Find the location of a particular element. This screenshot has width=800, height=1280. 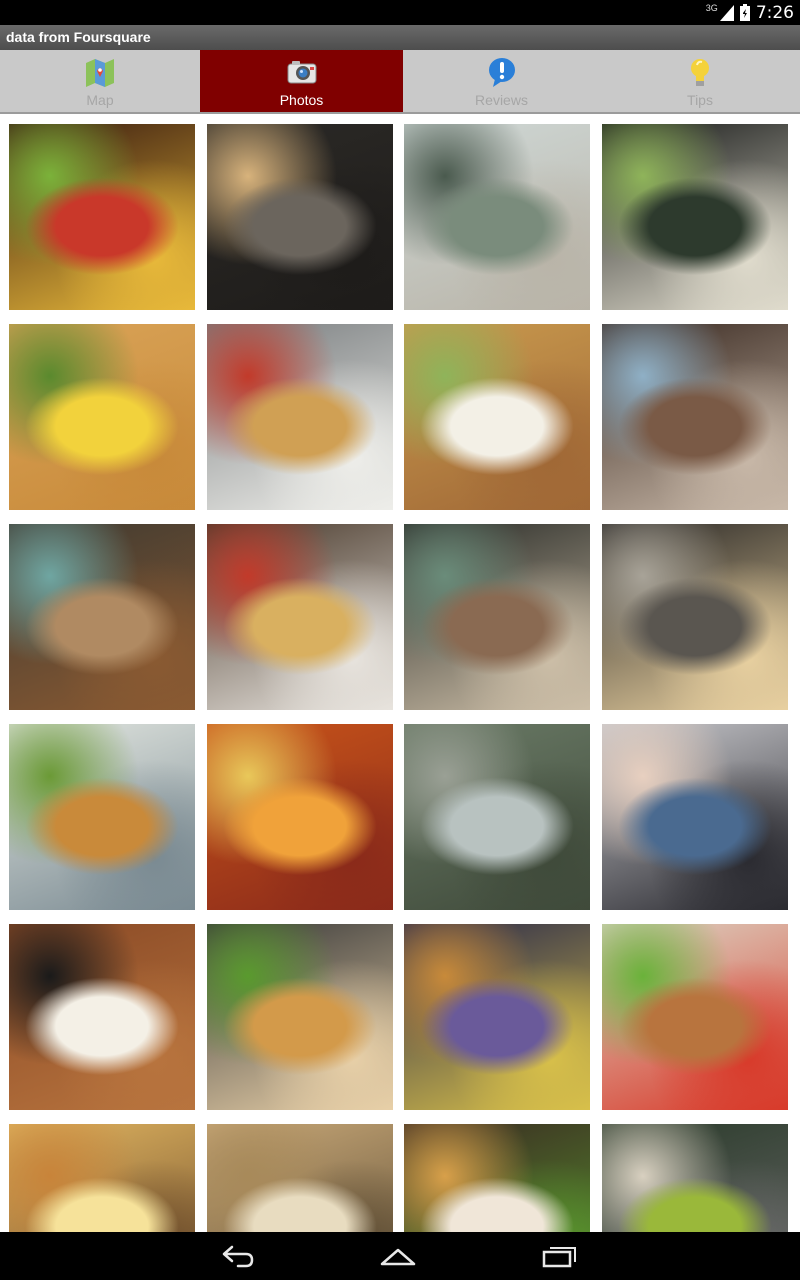

status-time: 7:26 is located at coordinates (774, 12).